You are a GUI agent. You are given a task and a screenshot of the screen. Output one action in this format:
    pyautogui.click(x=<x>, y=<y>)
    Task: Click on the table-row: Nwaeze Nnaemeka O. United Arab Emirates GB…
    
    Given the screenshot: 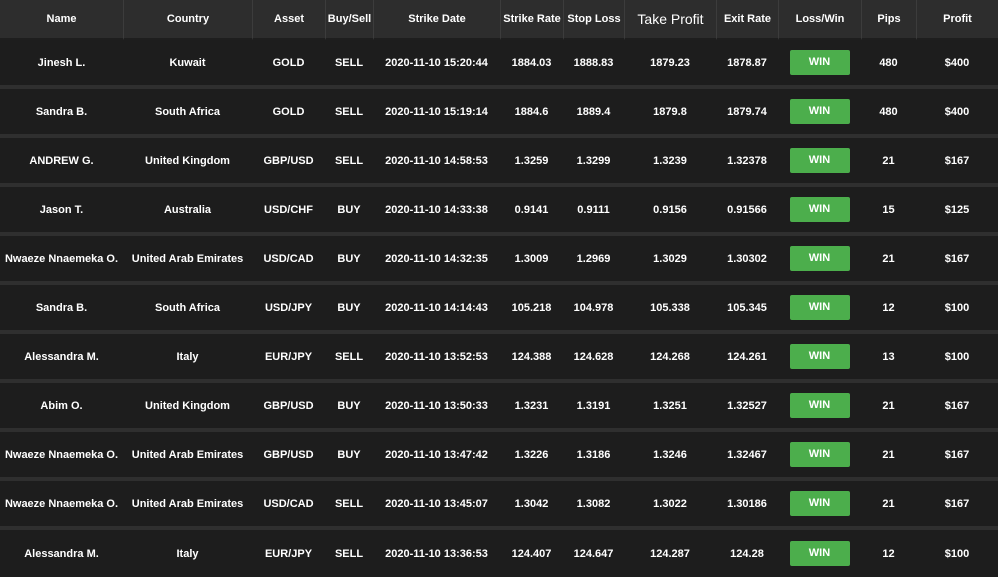 What is the action you would take?
    pyautogui.click(x=499, y=456)
    